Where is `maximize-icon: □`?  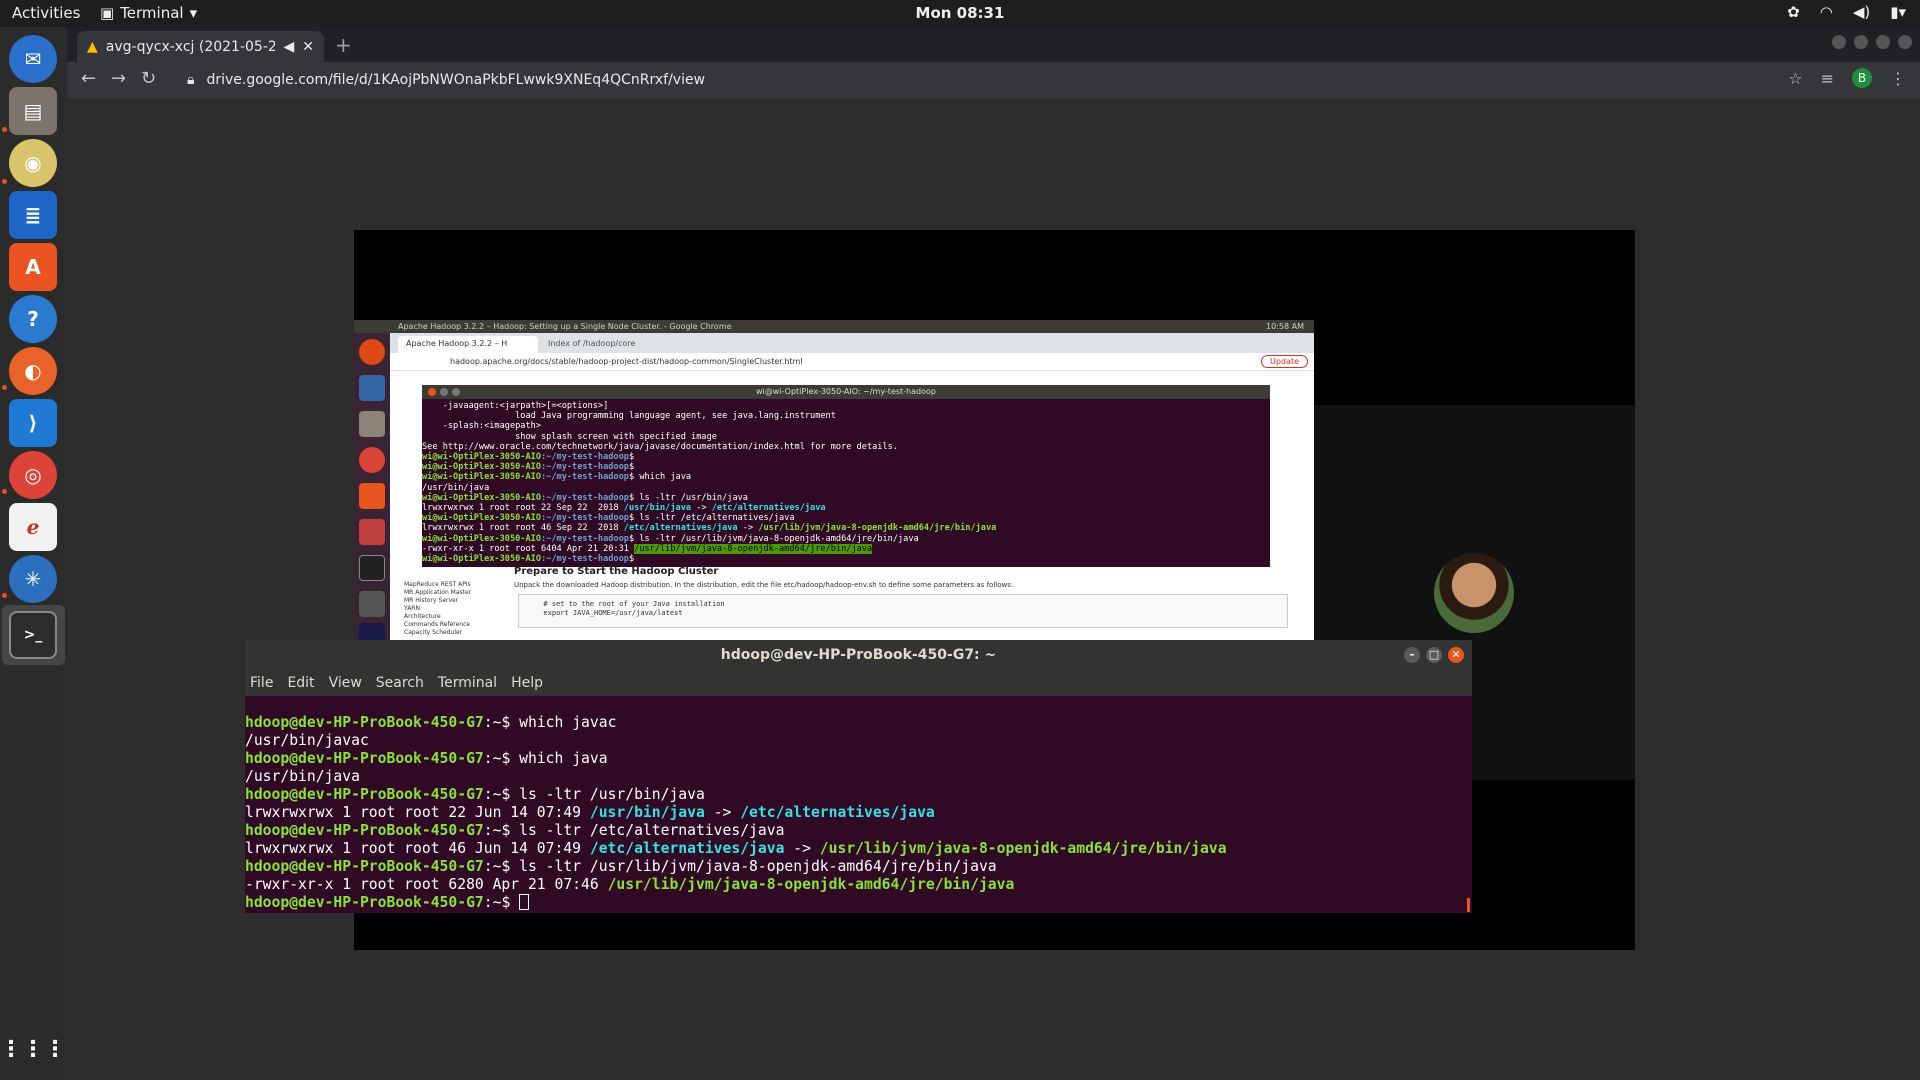 maximize-icon: □ is located at coordinates (1434, 655).